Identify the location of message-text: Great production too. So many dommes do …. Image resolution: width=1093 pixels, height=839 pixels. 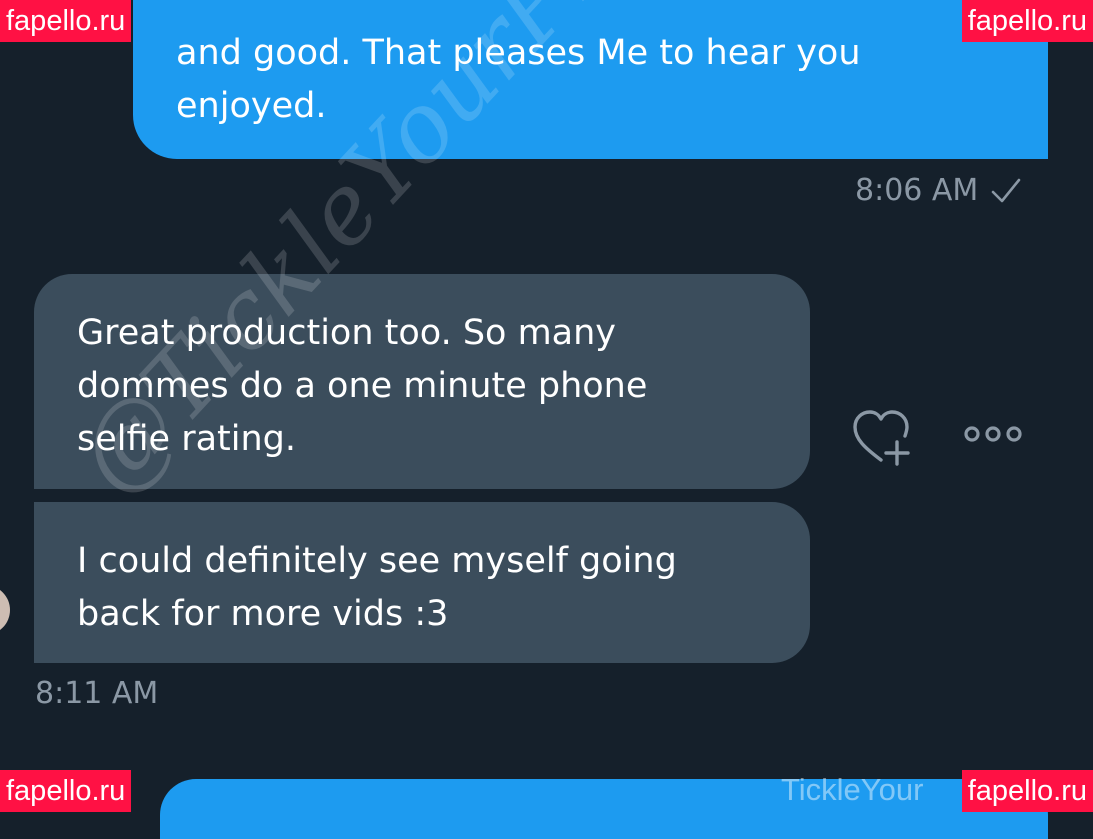
(362, 386).